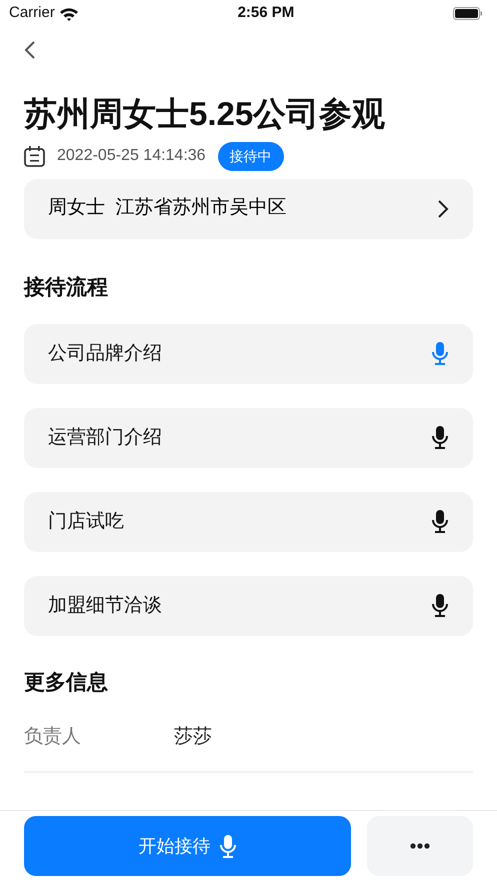  What do you see at coordinates (248, 354) in the screenshot?
I see `process-step: 公司品牌介绍` at bounding box center [248, 354].